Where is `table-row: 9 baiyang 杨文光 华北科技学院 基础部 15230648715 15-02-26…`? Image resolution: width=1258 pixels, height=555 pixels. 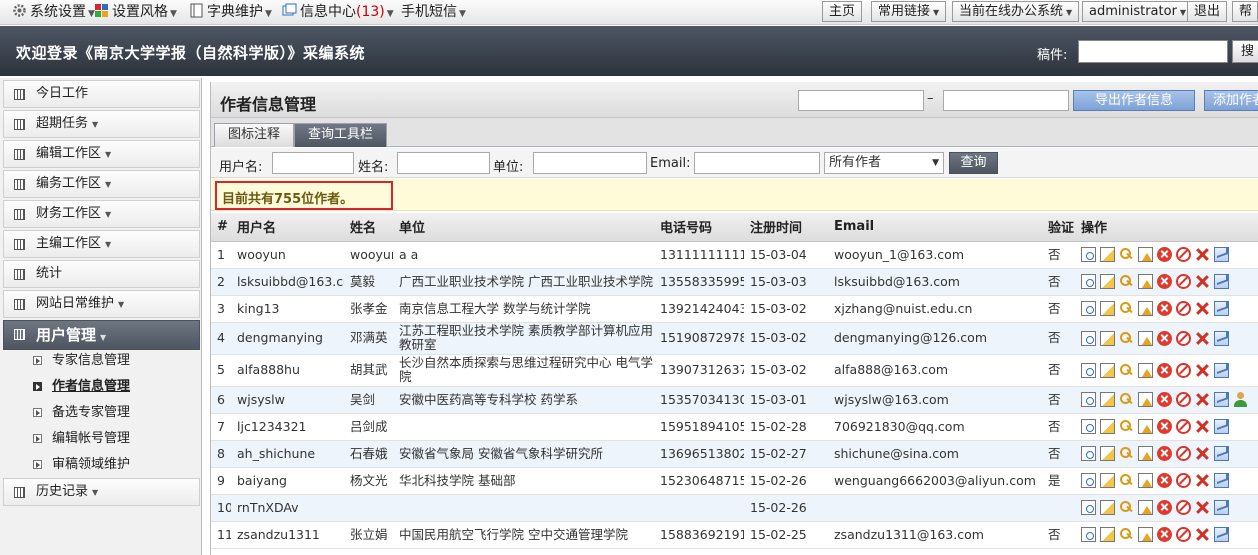 table-row: 9 baiyang 杨文光 华北科技学院 基础部 15230648715 15-02-26… is located at coordinates (734, 481).